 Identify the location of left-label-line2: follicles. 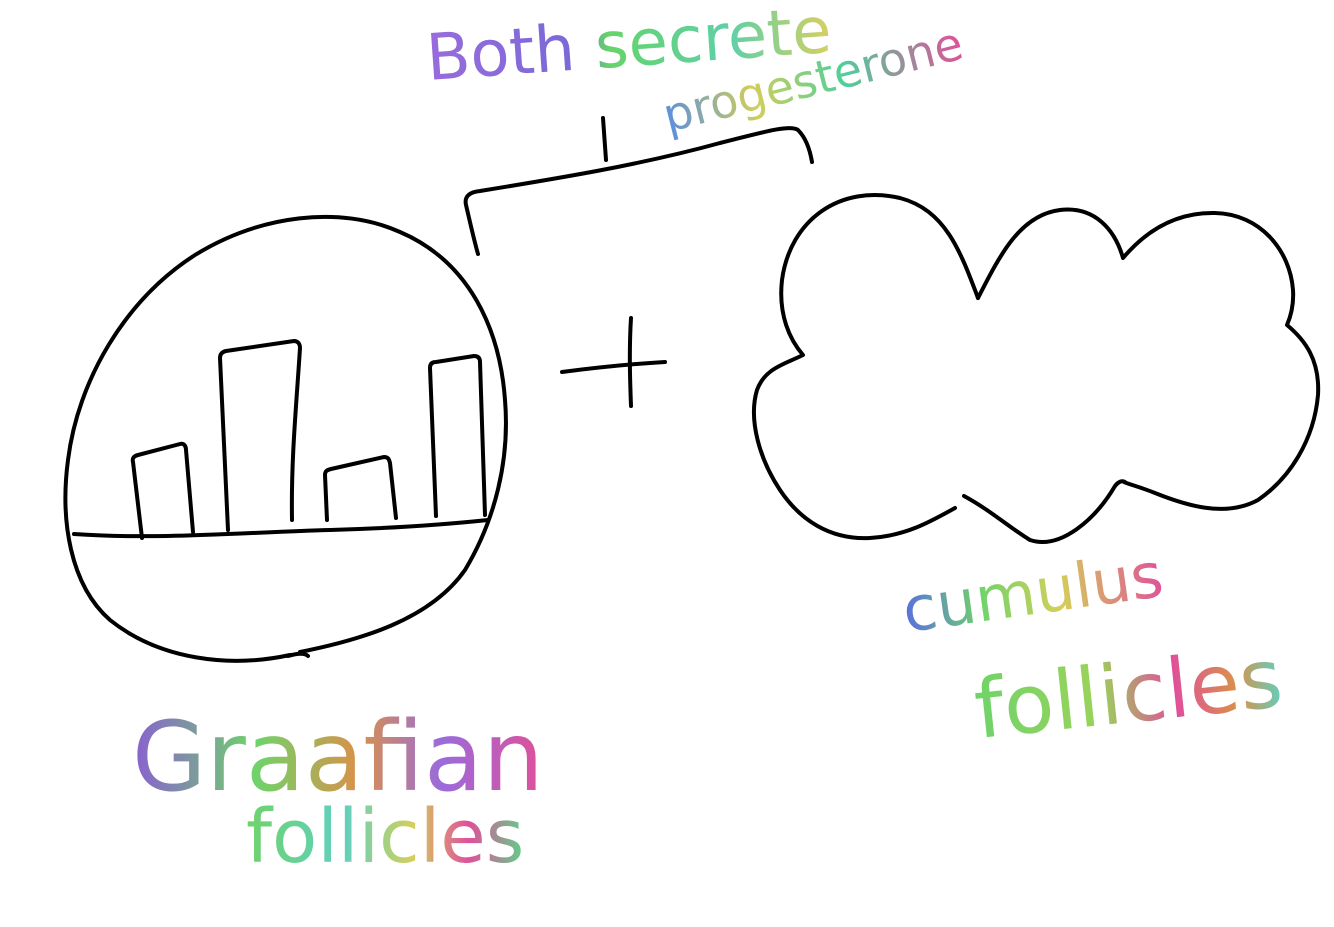
(385, 837).